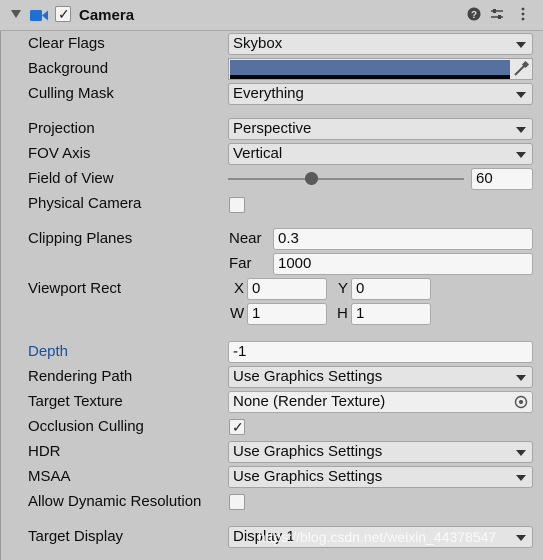 The width and height of the screenshot is (543, 560). What do you see at coordinates (268, 93) in the screenshot?
I see `culling-mask-value: Everything` at bounding box center [268, 93].